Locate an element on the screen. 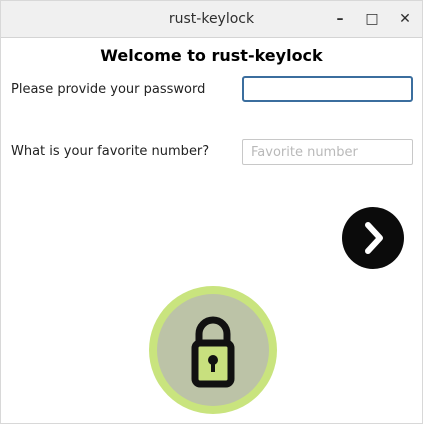 This screenshot has height=424, width=423. window-title: rust-keylock is located at coordinates (211, 19).